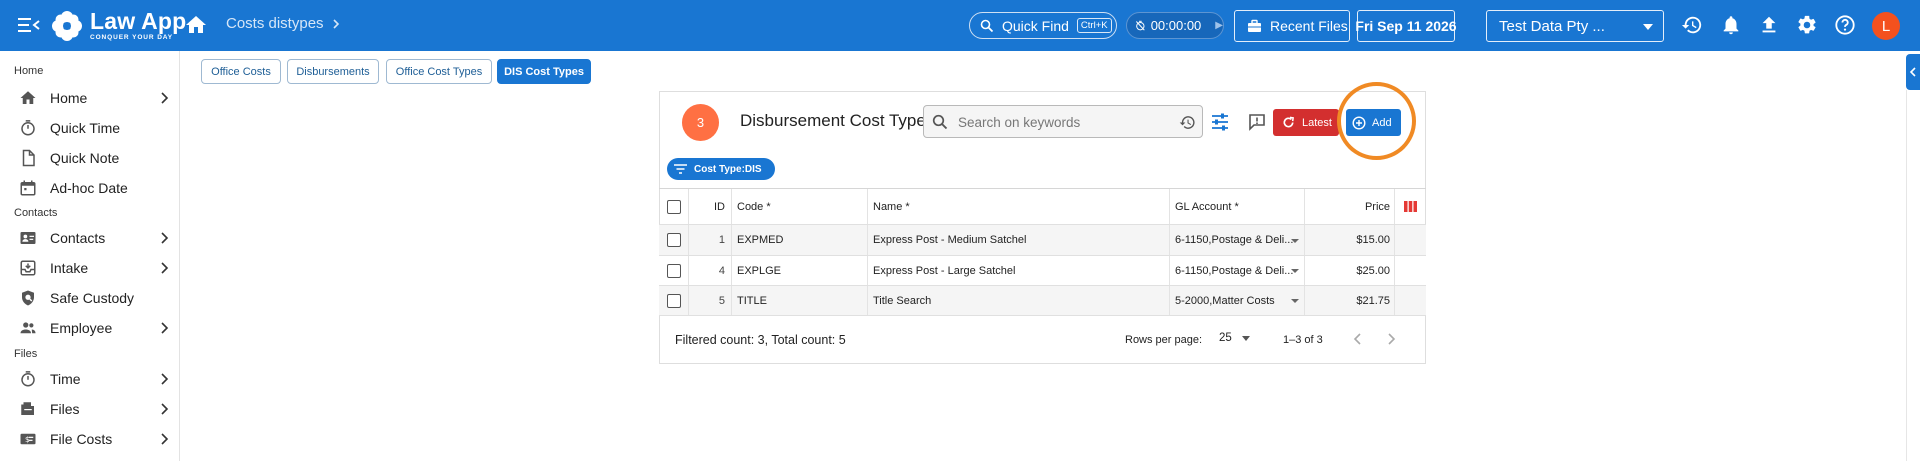 The height and width of the screenshot is (461, 1920). Describe the element at coordinates (28, 298) in the screenshot. I see `safe-custody-icon` at that location.